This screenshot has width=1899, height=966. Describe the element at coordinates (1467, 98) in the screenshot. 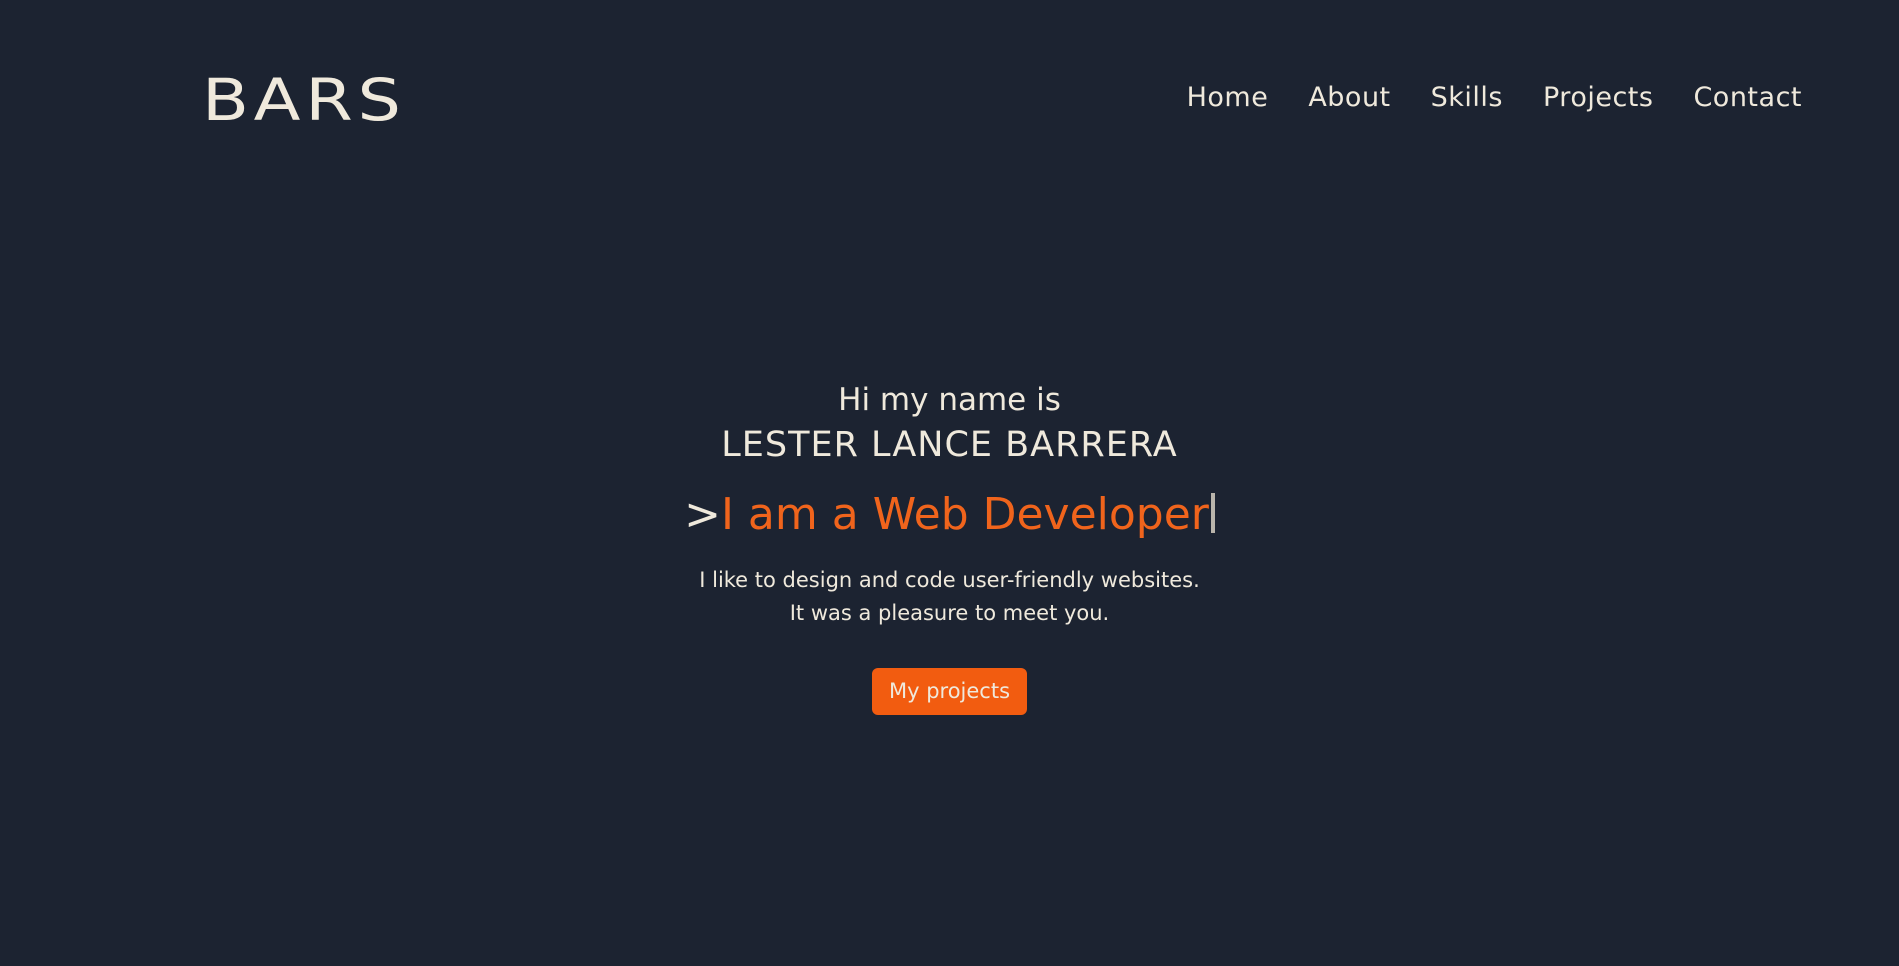

I see `nav-link-skills: Skills` at that location.